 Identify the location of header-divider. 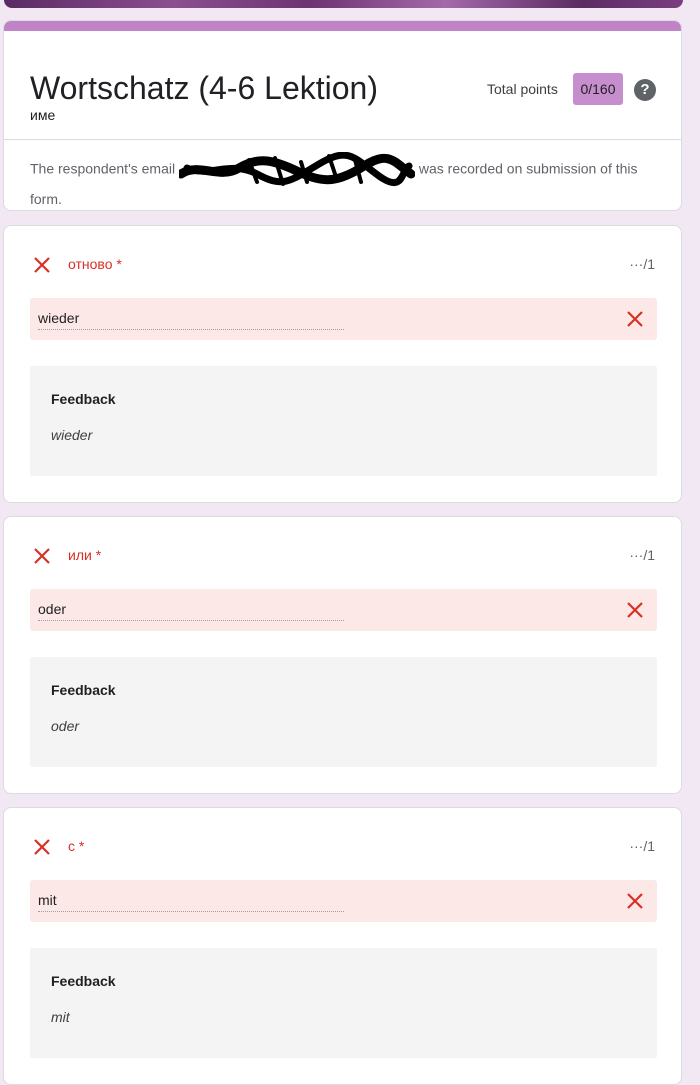
(342, 139).